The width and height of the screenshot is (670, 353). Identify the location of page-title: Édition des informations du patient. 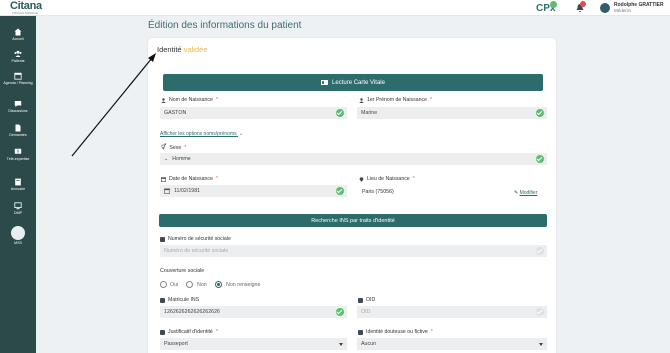
(225, 25).